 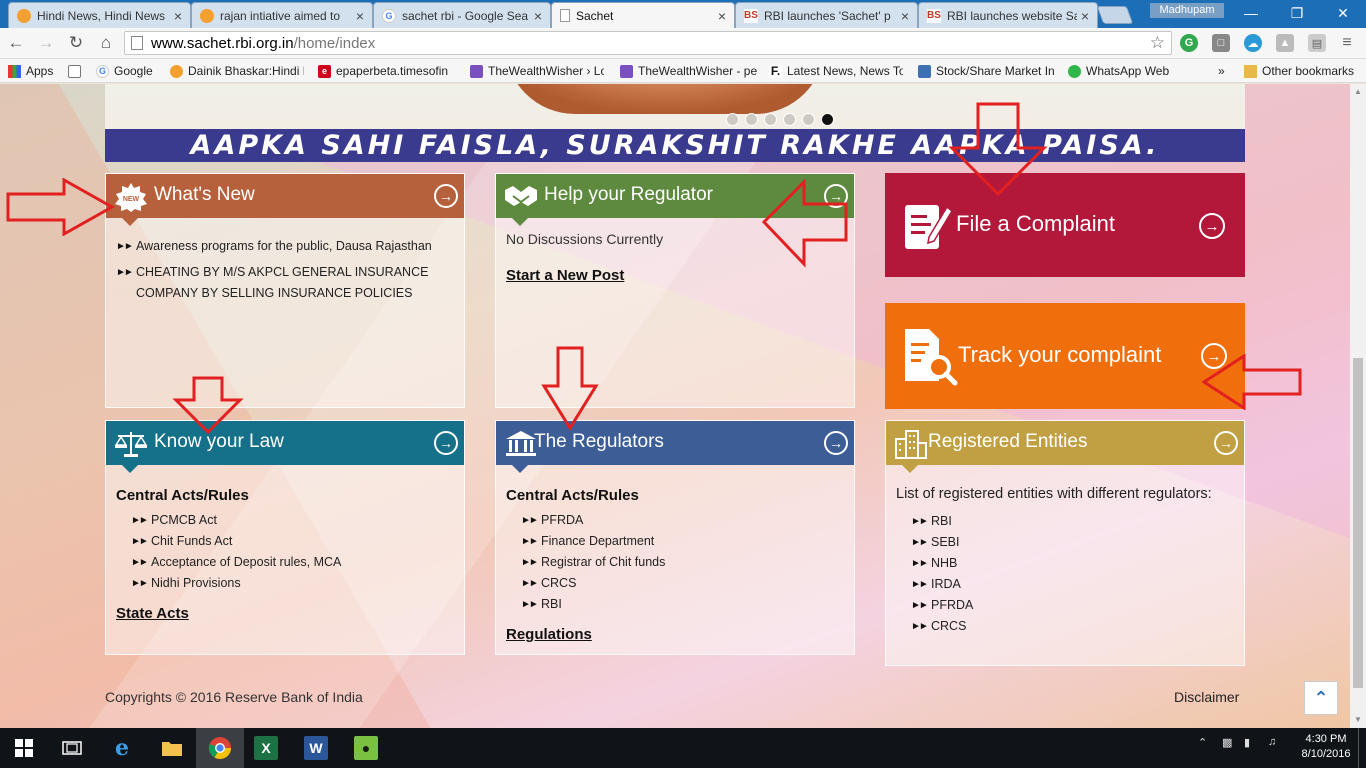 I want to click on browser-tab: BS RBI launches 'Sachet' p ×, so click(x=826, y=15).